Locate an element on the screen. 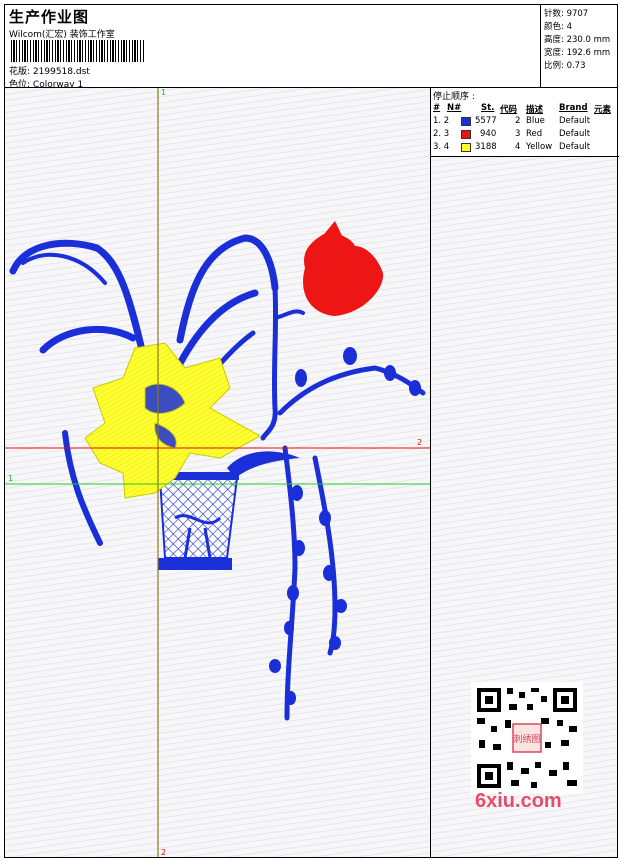  row-desc: Blue is located at coordinates (535, 121).